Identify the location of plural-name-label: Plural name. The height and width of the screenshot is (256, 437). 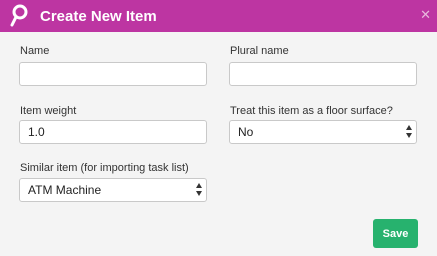
(259, 51).